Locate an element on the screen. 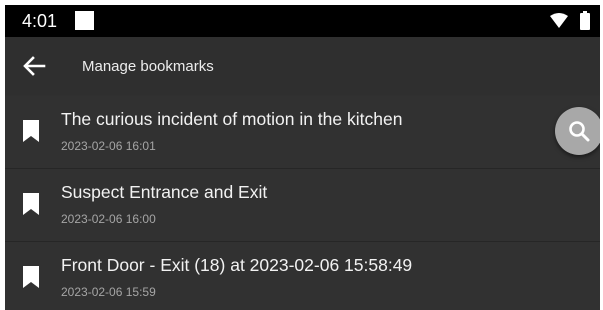  bookmark-timestamp: 2023-02-06 16:01 is located at coordinates (108, 146).